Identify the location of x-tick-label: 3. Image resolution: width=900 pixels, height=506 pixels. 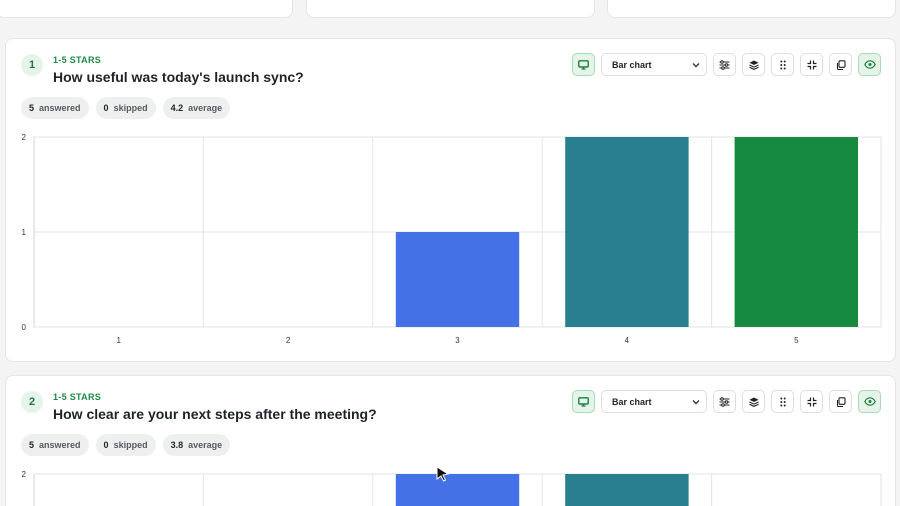
(457, 340).